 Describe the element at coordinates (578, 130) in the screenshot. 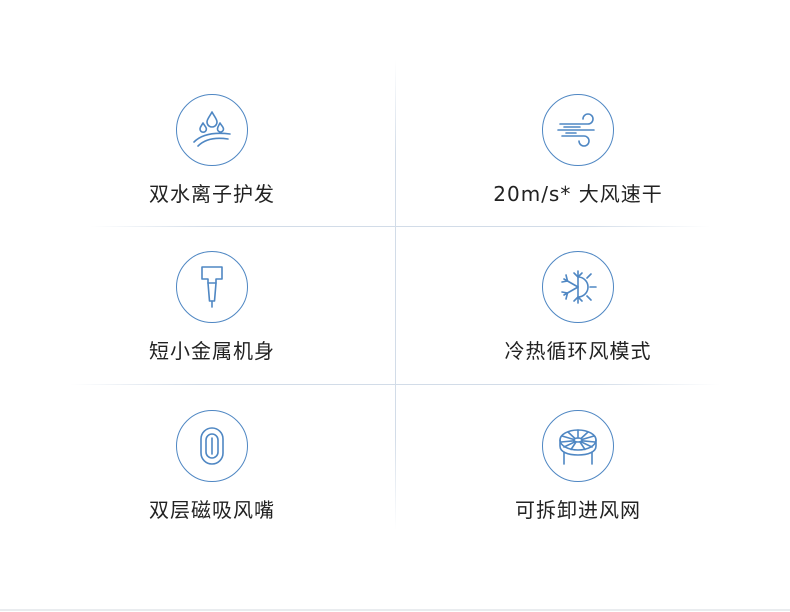

I see `wind-icon` at that location.